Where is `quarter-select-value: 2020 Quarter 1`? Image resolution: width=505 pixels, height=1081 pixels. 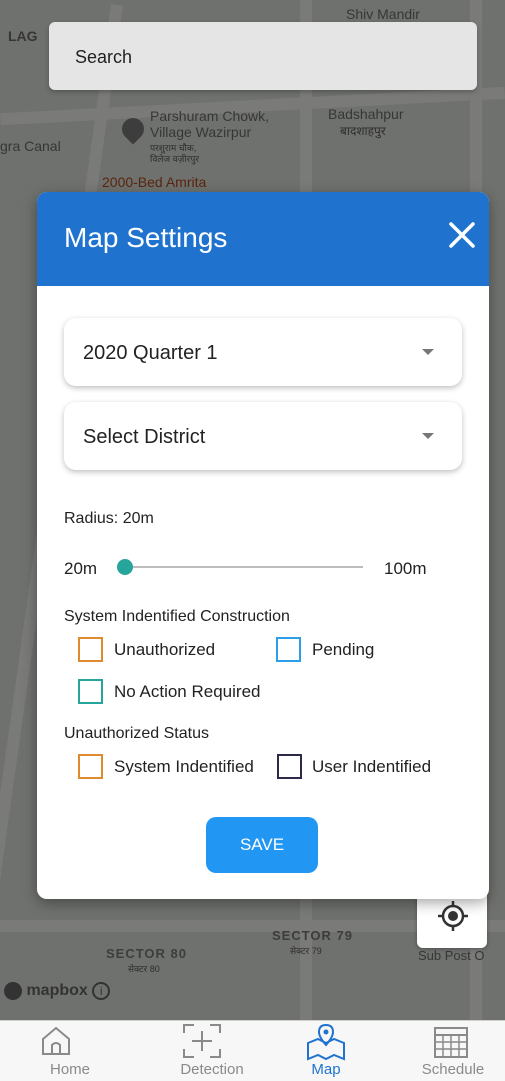 quarter-select-value: 2020 Quarter 1 is located at coordinates (150, 353).